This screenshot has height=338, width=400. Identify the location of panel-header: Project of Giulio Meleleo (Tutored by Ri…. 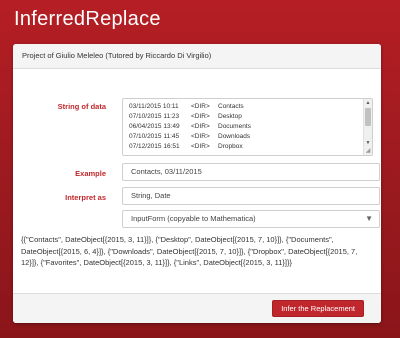
(197, 56).